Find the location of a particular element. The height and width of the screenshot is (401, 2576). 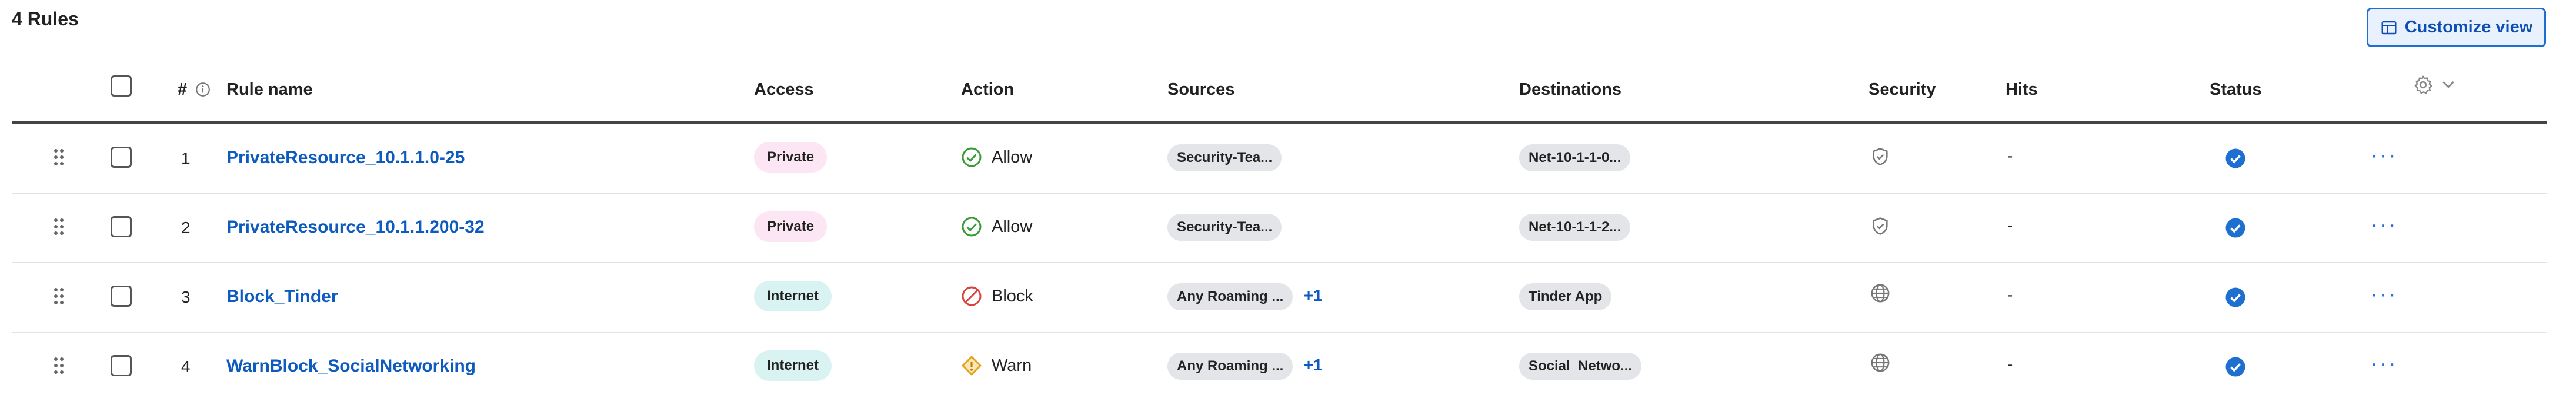

rule-number: 2 is located at coordinates (186, 228).